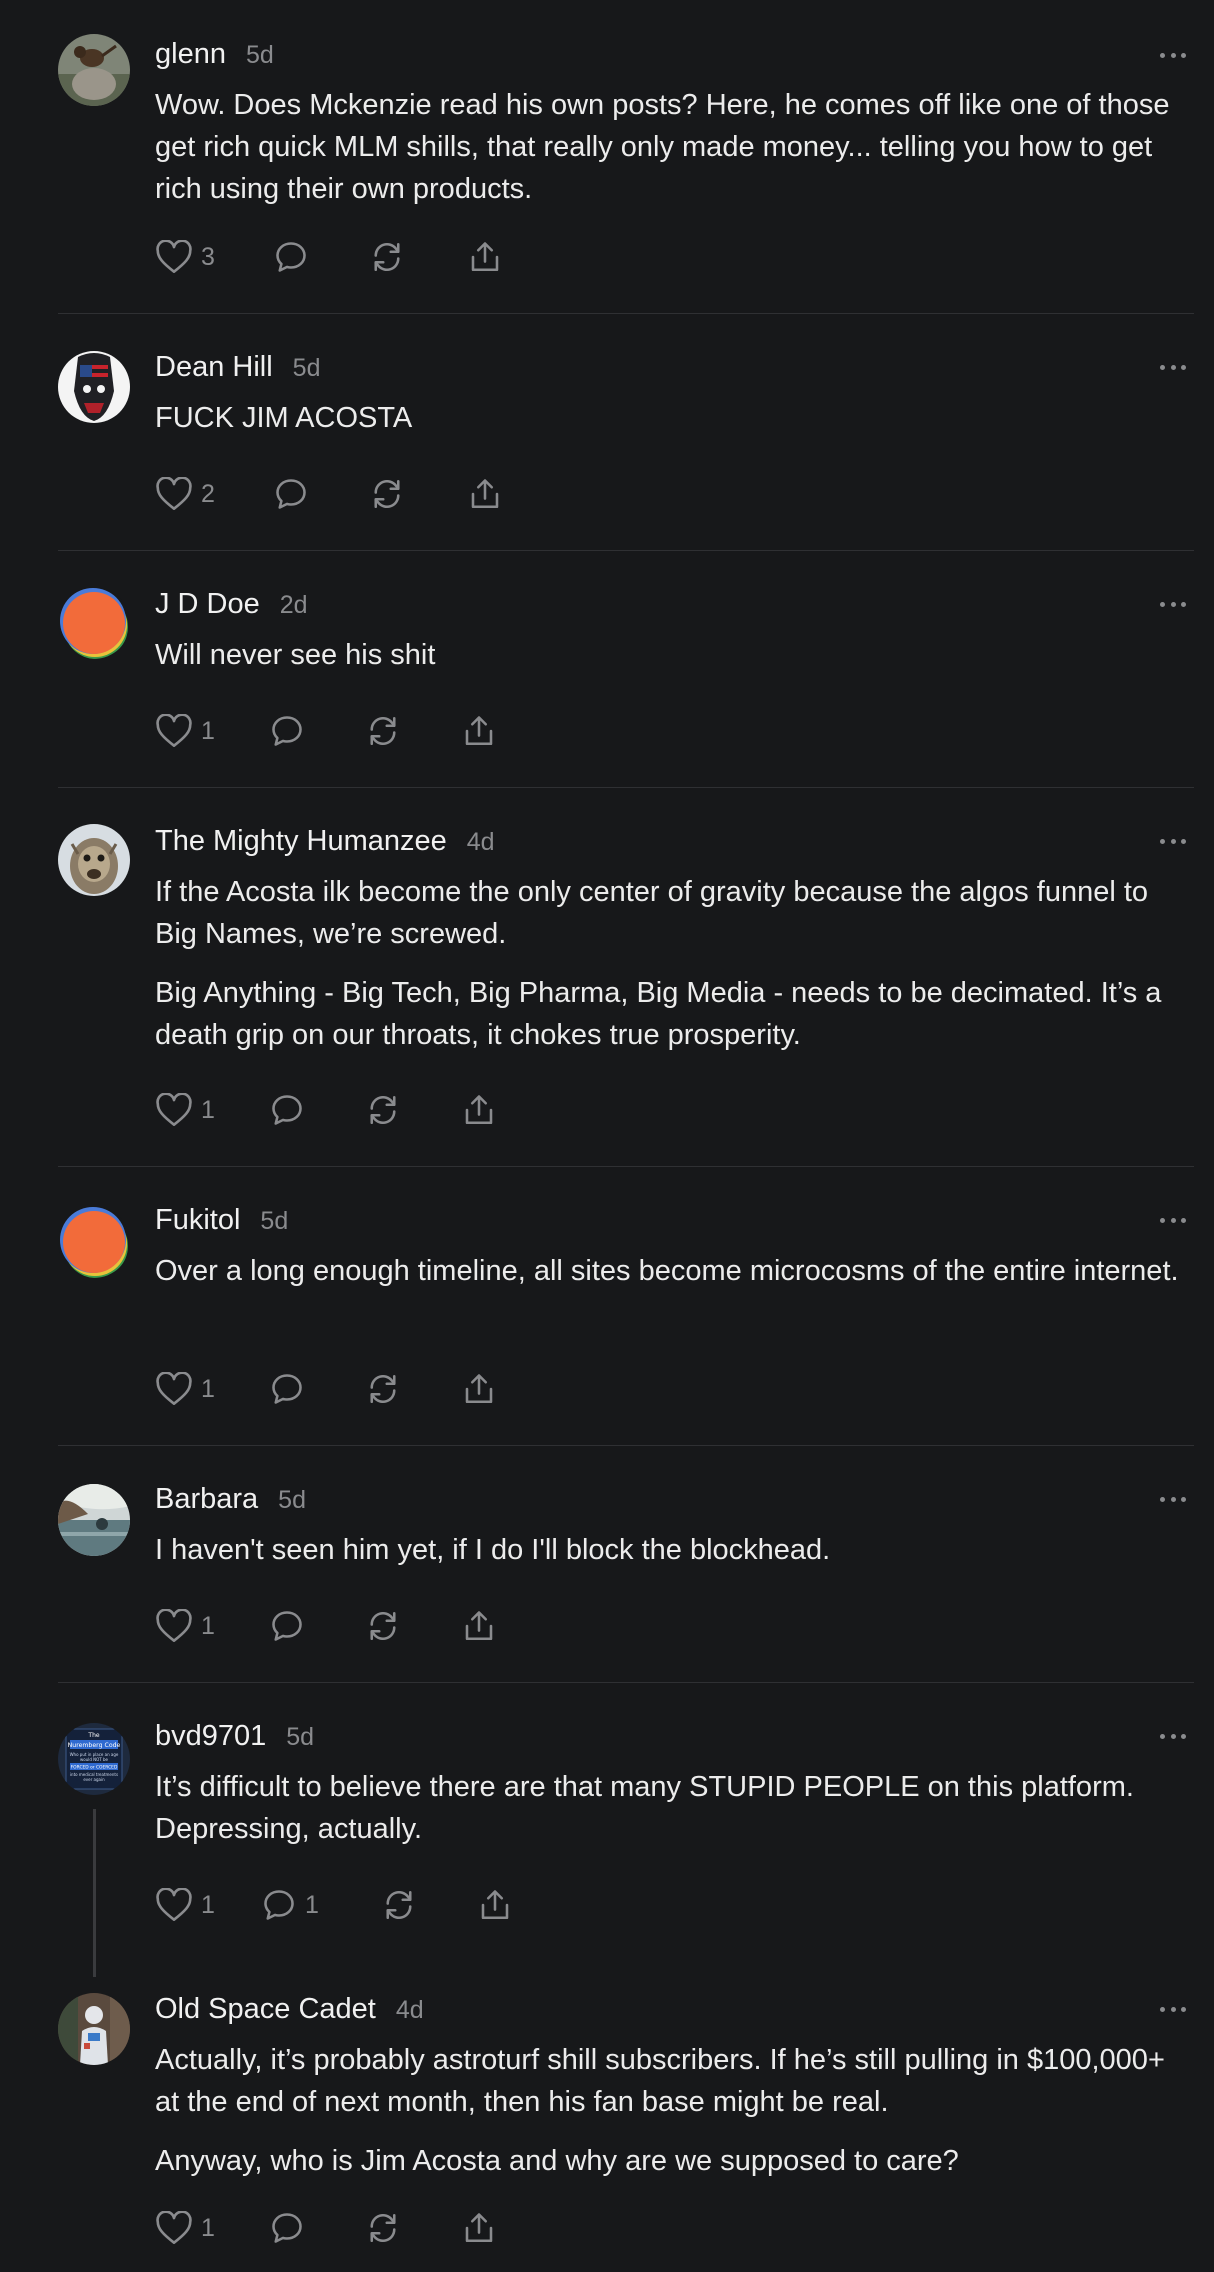 The width and height of the screenshot is (1214, 2272). Describe the element at coordinates (312, 1904) in the screenshot. I see `reply-count: 1` at that location.